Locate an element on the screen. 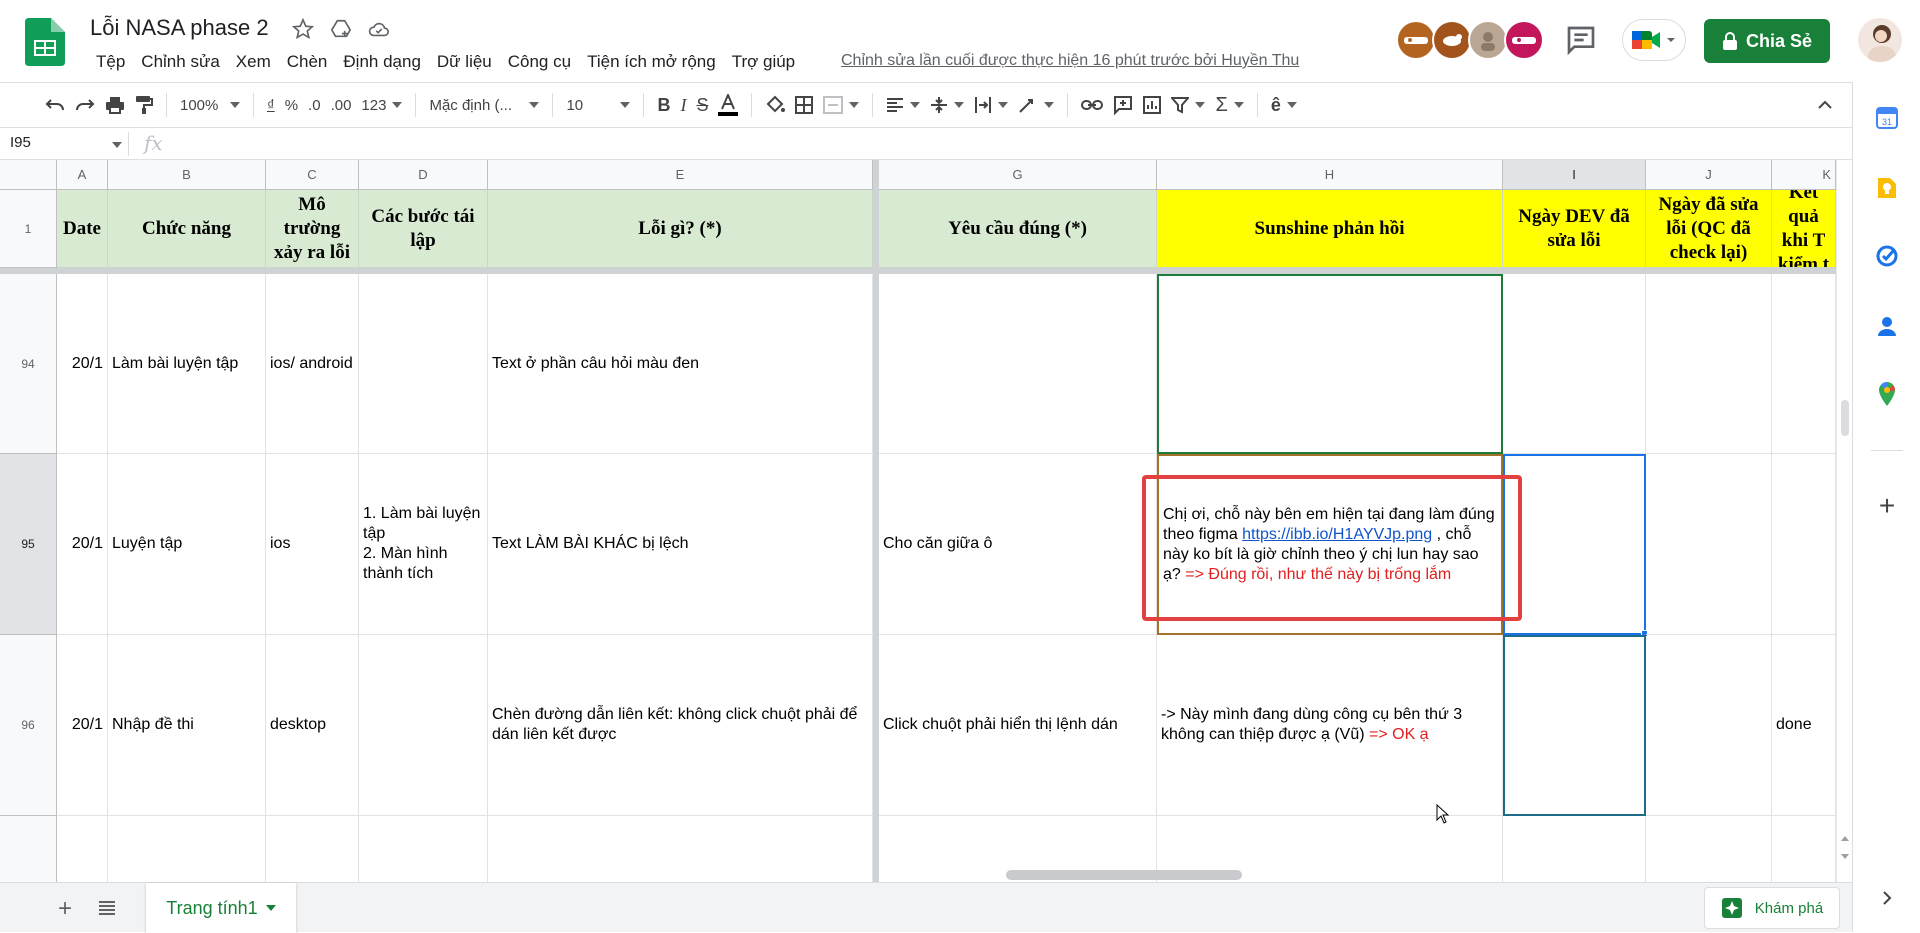 This screenshot has width=1920, height=933. more-formats-select: 123 is located at coordinates (381, 105).